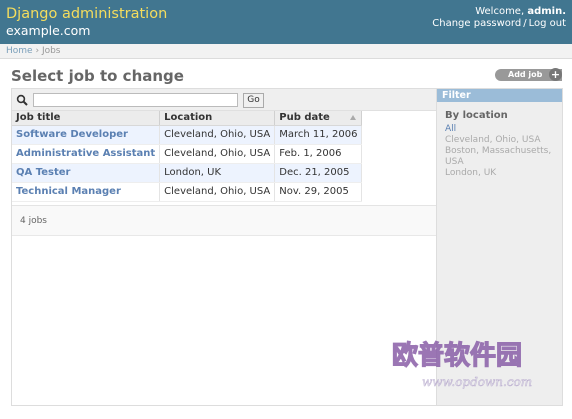 This screenshot has width=572, height=419. Describe the element at coordinates (353, 117) in the screenshot. I see `sort-ascending-icon` at that location.